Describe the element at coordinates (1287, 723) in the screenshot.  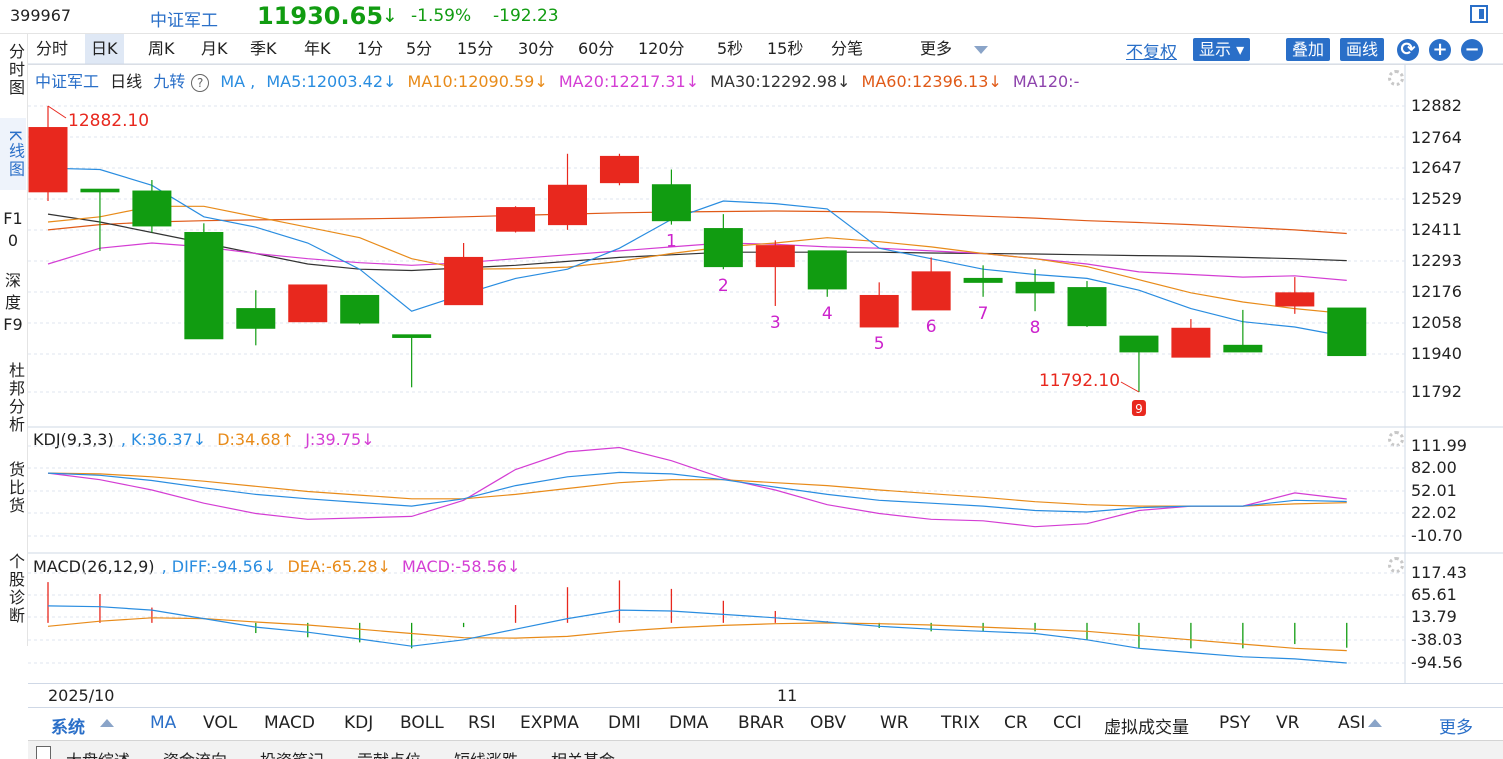
I see `indicator-tab-18: VR` at that location.